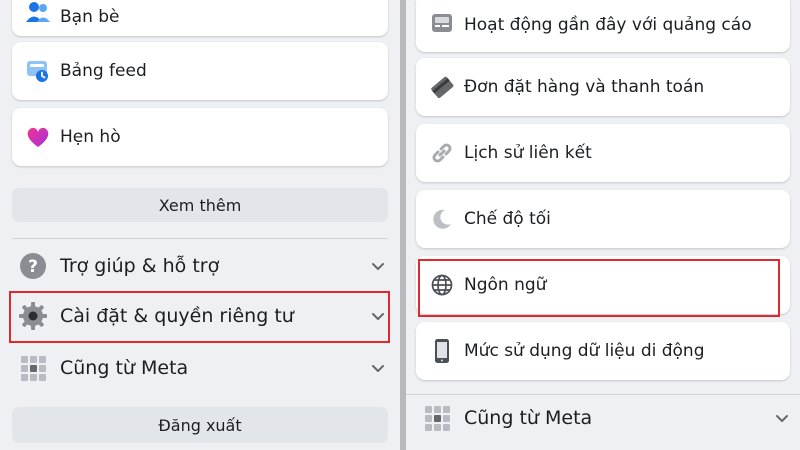 Image resolution: width=800 pixels, height=450 pixels. Describe the element at coordinates (603, 219) in the screenshot. I see `menu-item-dark-mode: Chế độ tối` at that location.